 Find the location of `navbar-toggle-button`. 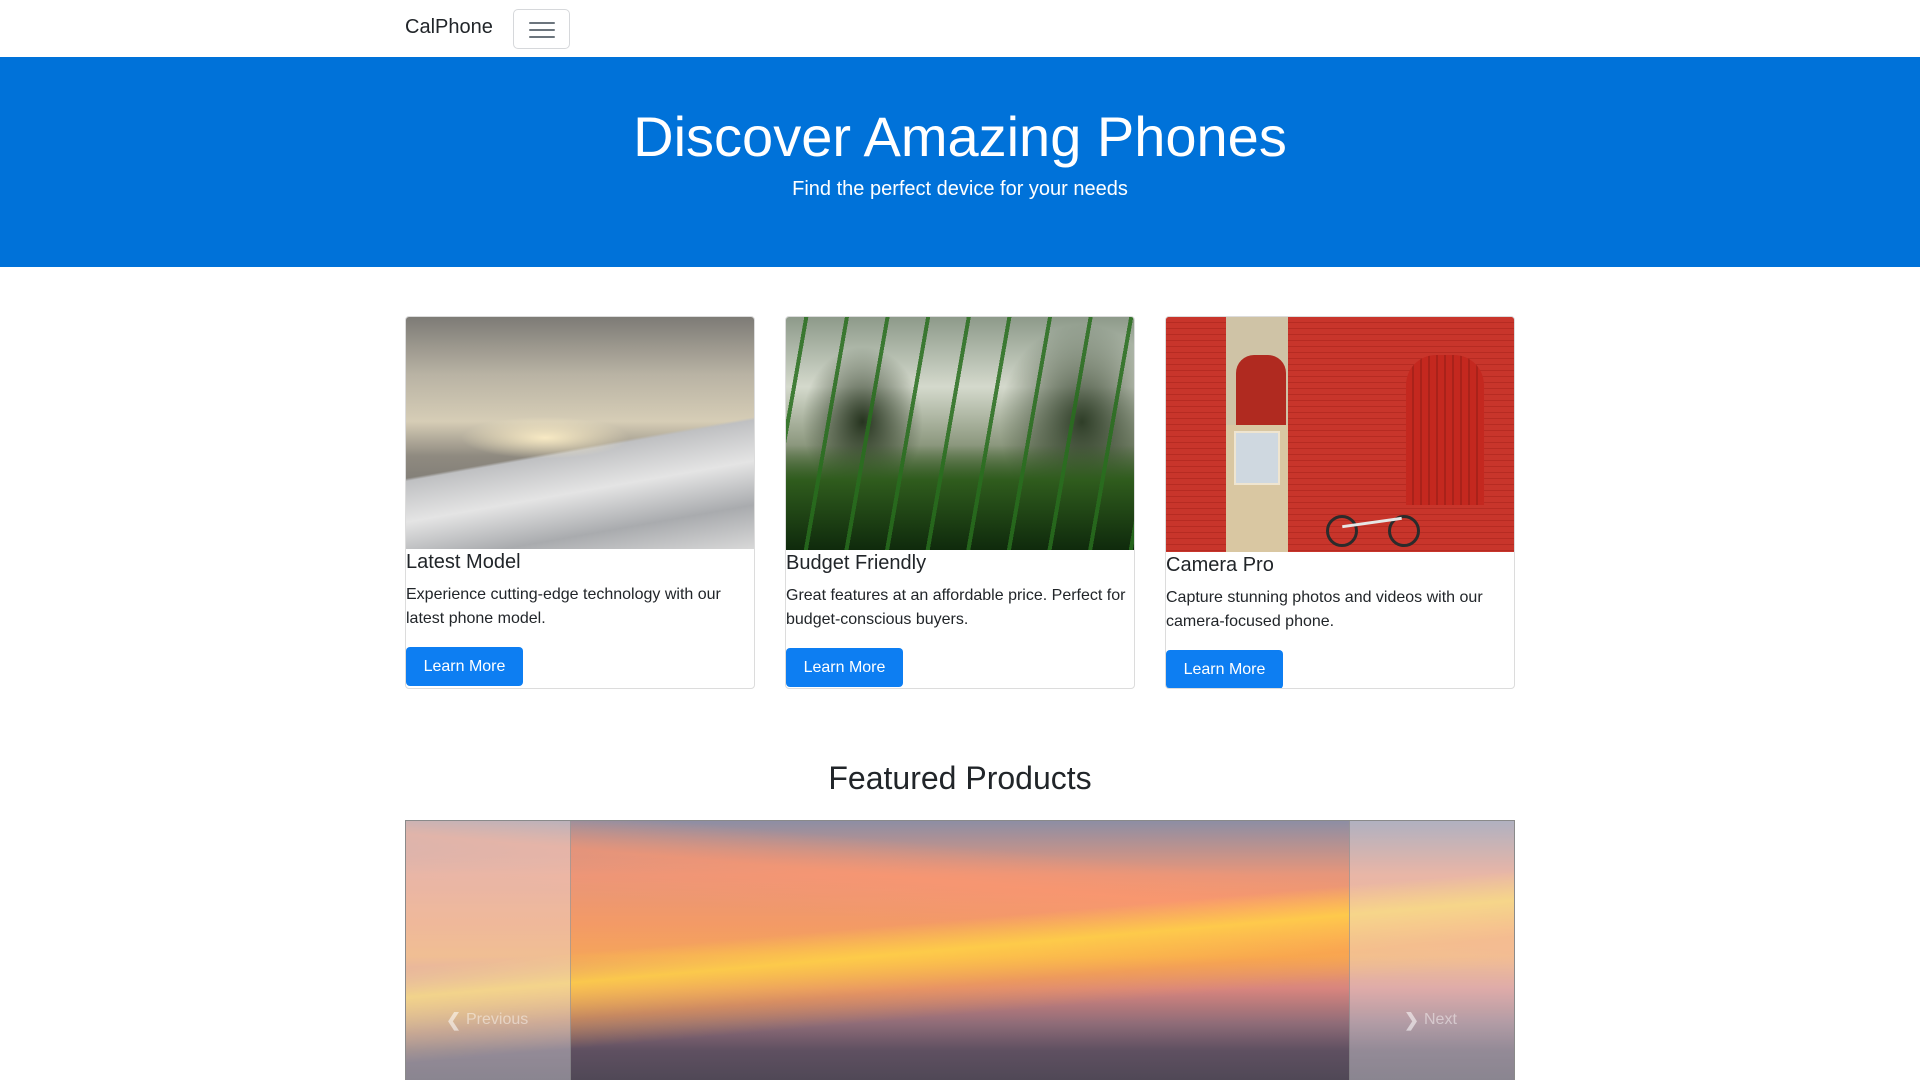

navbar-toggle-button is located at coordinates (541, 29).